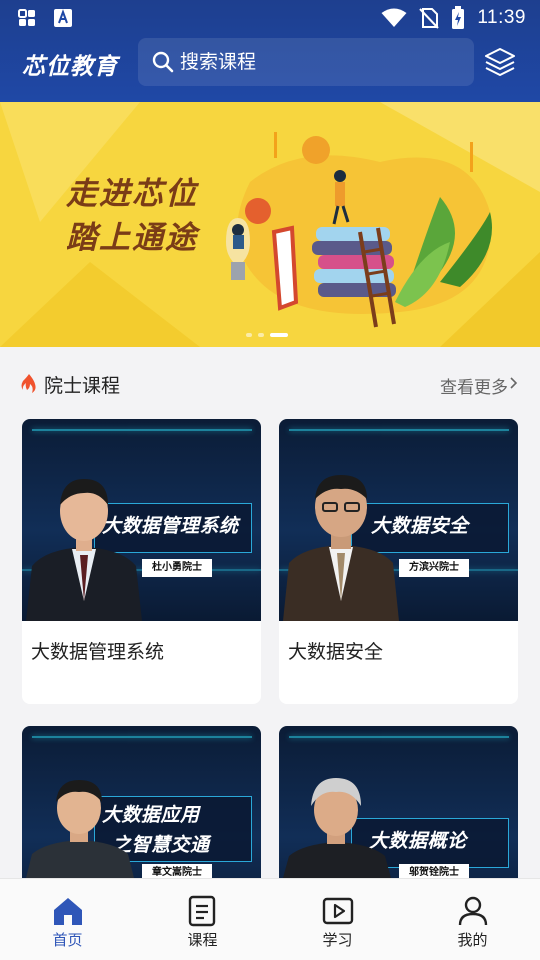 This screenshot has width=540, height=960. I want to click on status-time: 11:39, so click(501, 17).